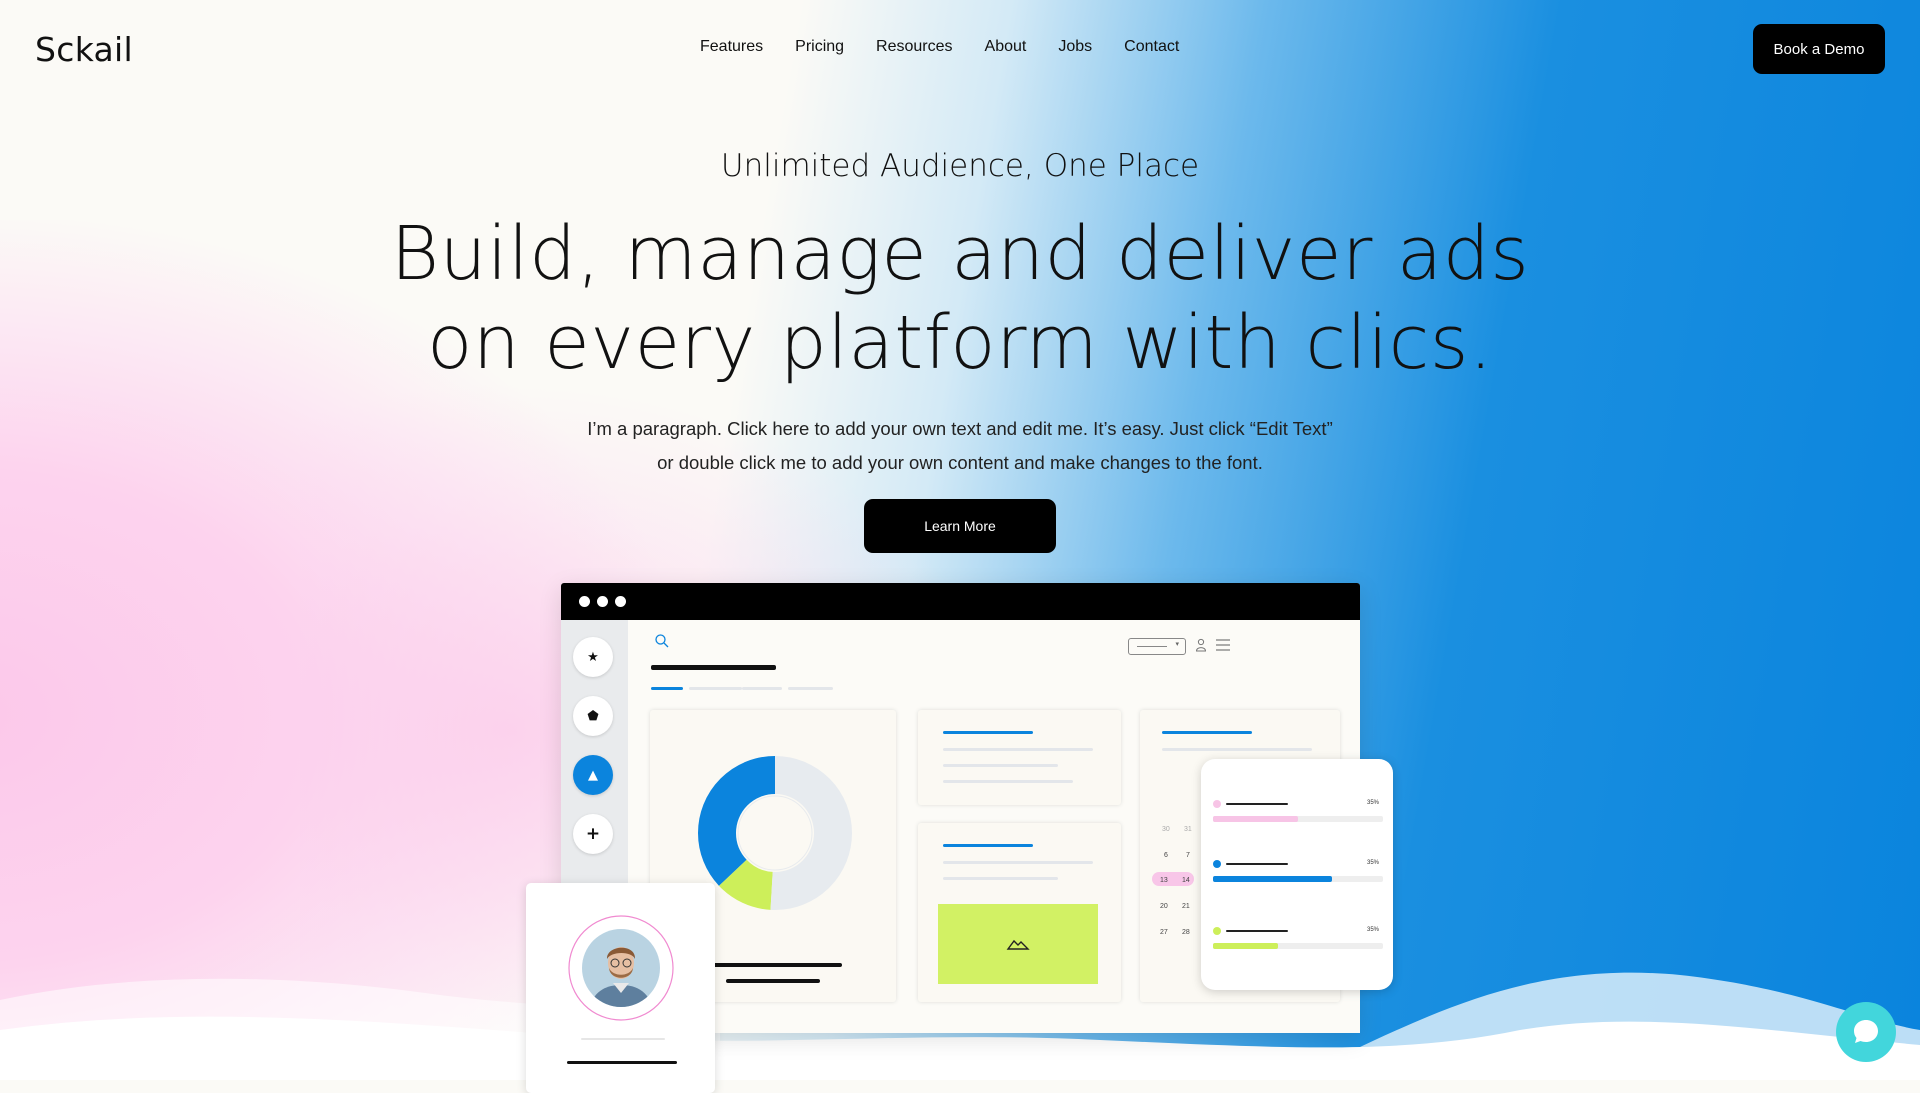 This screenshot has height=1093, width=1920. I want to click on learn-more-button: Learn More, so click(960, 526).